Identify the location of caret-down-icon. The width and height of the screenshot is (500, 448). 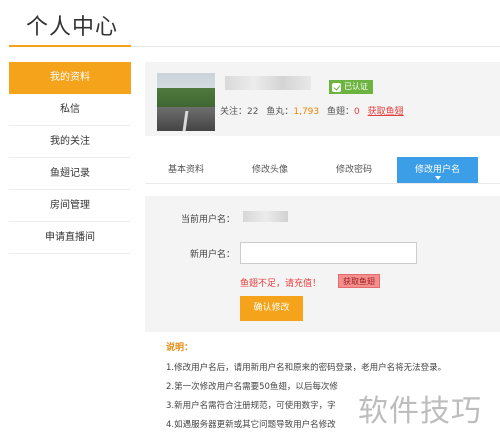
(437, 178).